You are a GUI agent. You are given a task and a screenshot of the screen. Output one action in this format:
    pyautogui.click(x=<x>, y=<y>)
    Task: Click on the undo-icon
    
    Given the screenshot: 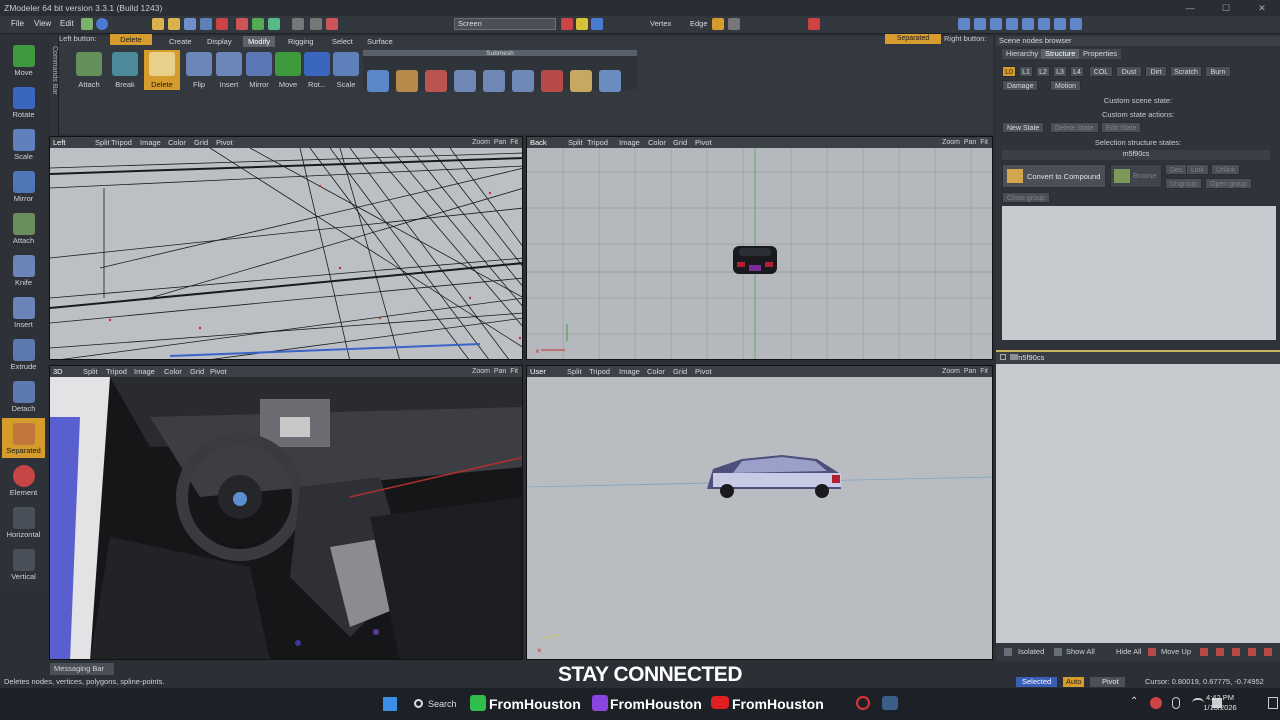 What is the action you would take?
    pyautogui.click(x=298, y=24)
    